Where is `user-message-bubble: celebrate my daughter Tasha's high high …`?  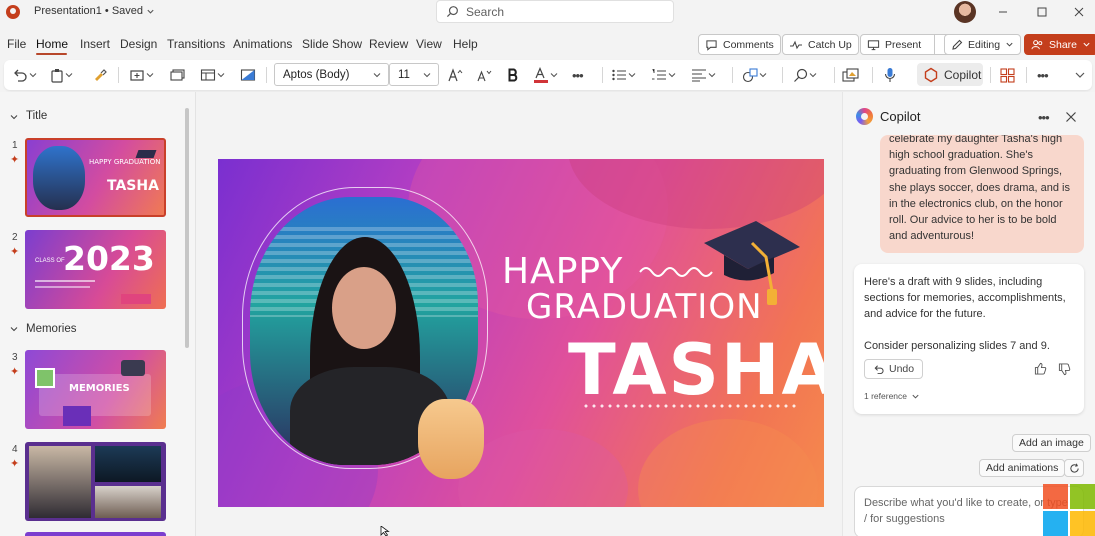 user-message-bubble: celebrate my daughter Tasha's high high … is located at coordinates (982, 194).